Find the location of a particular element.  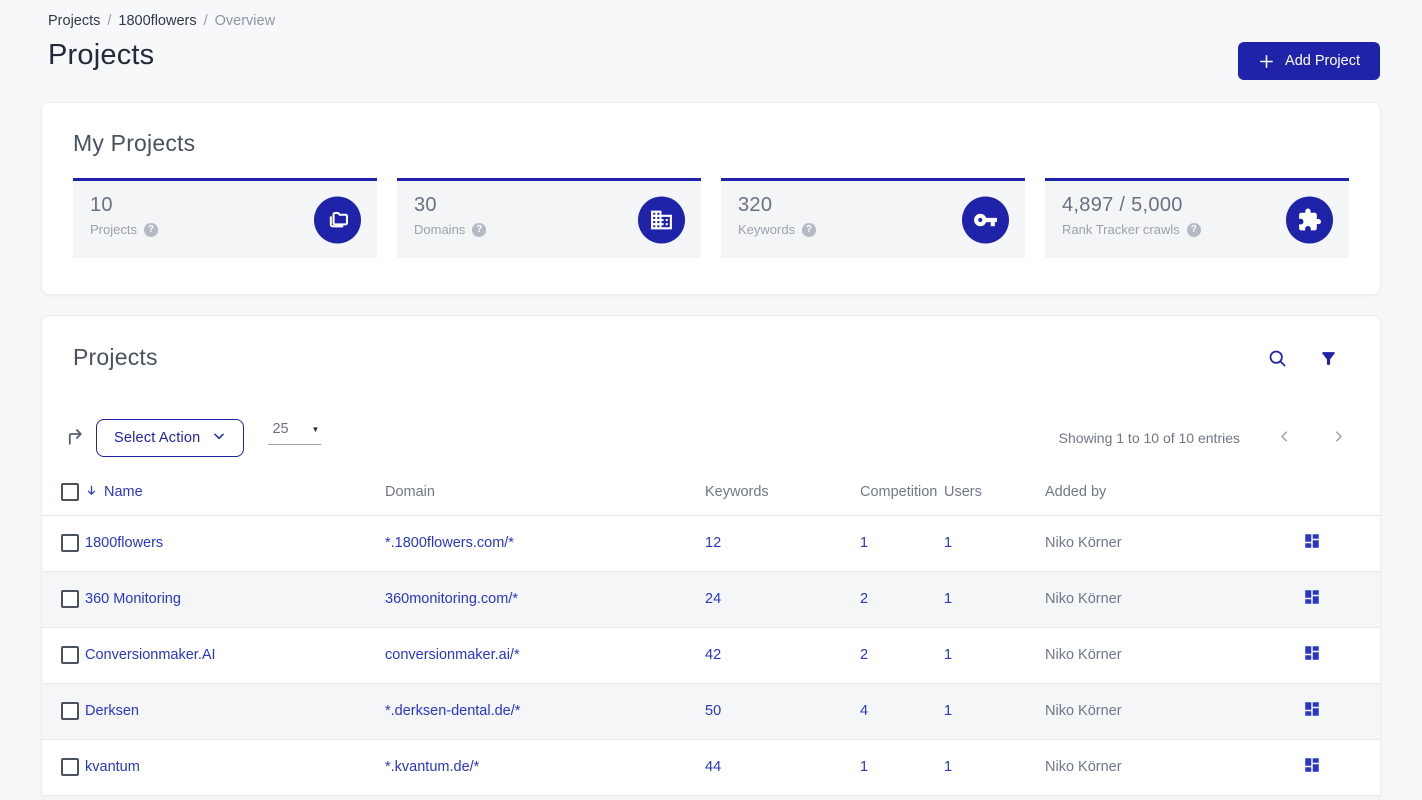

column-header-actions is located at coordinates (1312, 493).